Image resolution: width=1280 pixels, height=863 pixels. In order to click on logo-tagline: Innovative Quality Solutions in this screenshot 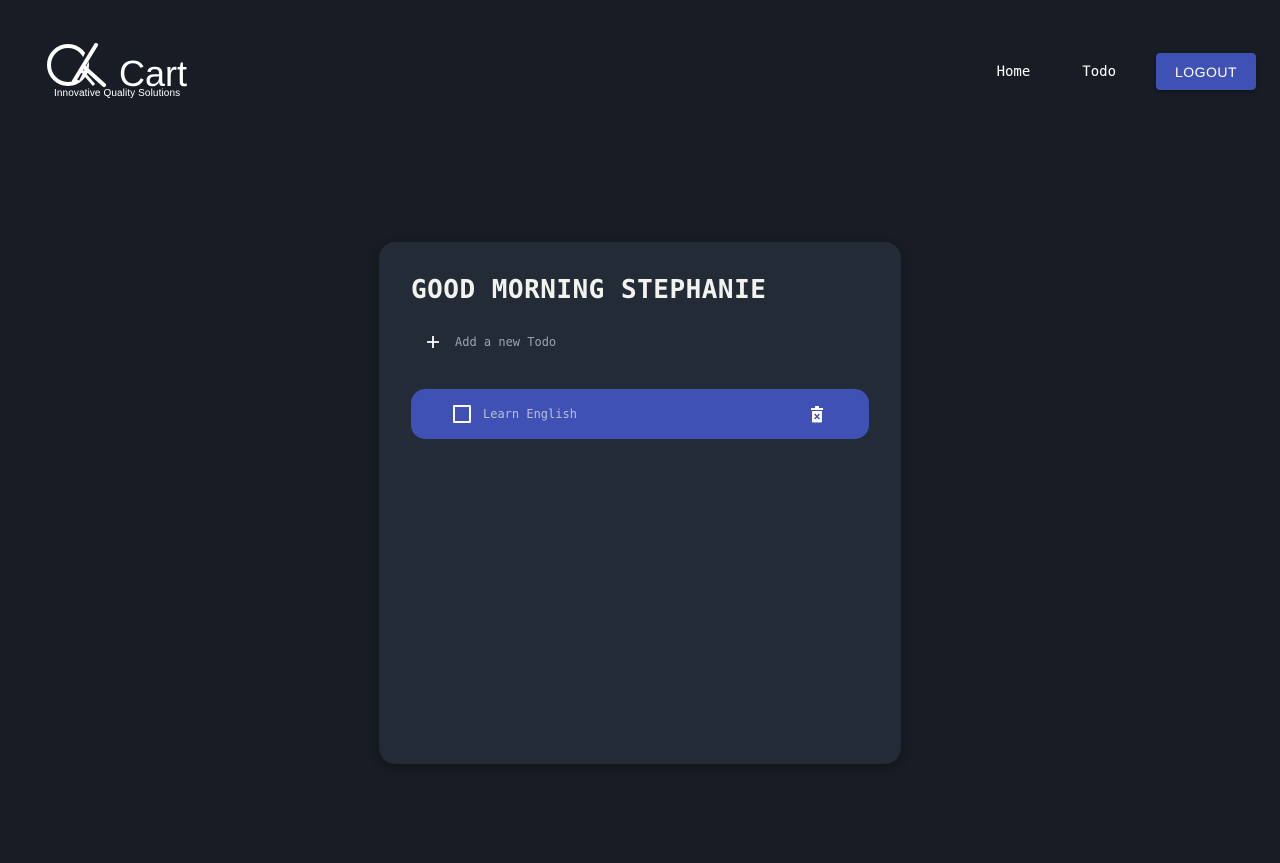, I will do `click(117, 93)`.